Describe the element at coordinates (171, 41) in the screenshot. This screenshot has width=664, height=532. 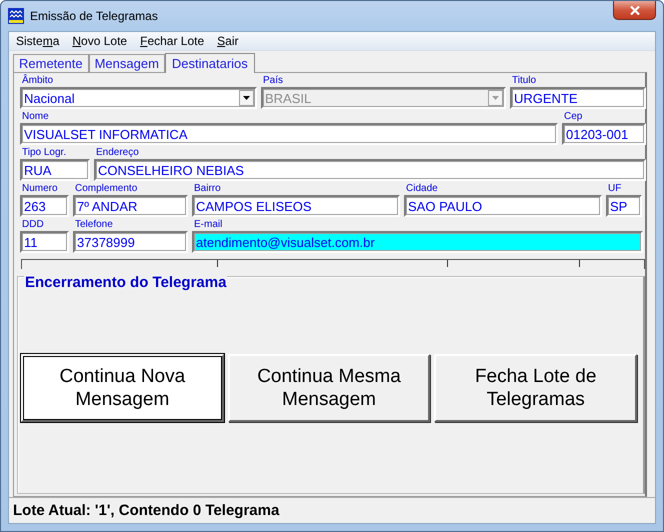
I see `menu-item: Fechar Lote` at that location.